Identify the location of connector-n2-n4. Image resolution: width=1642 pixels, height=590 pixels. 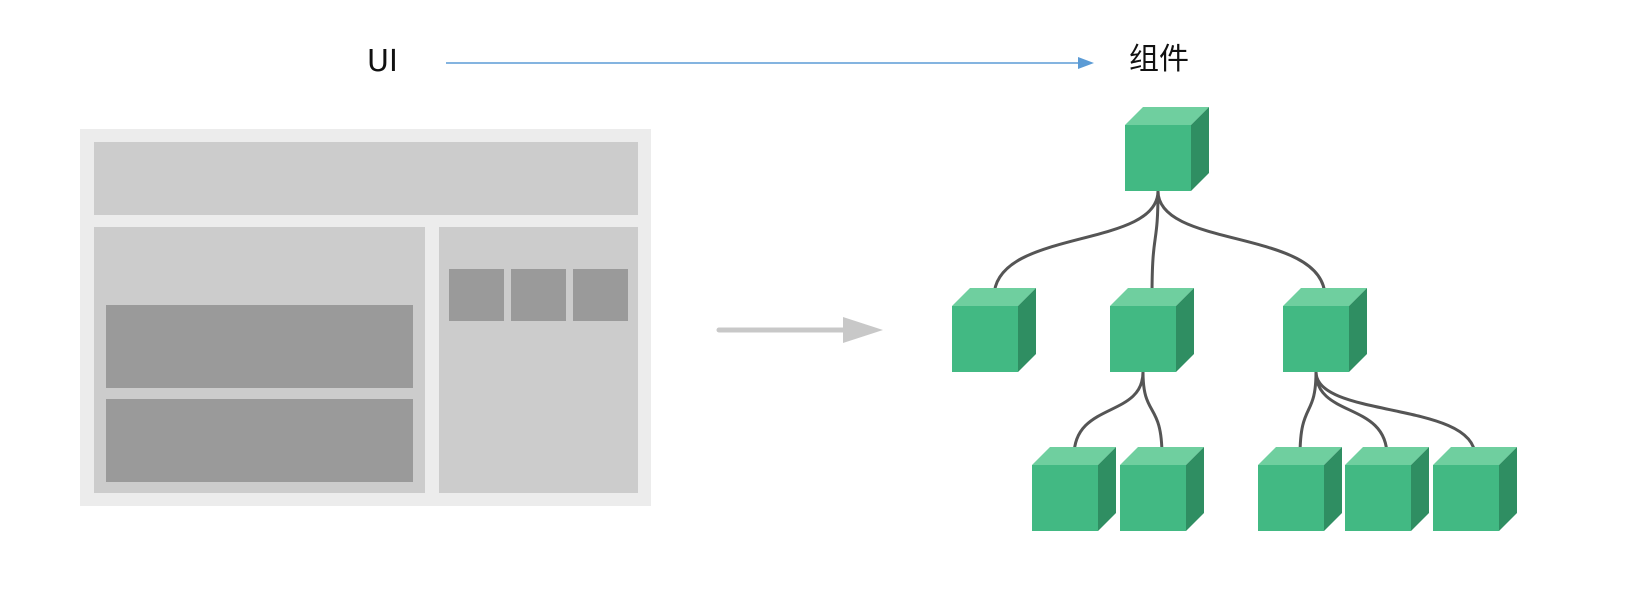
(1108, 414).